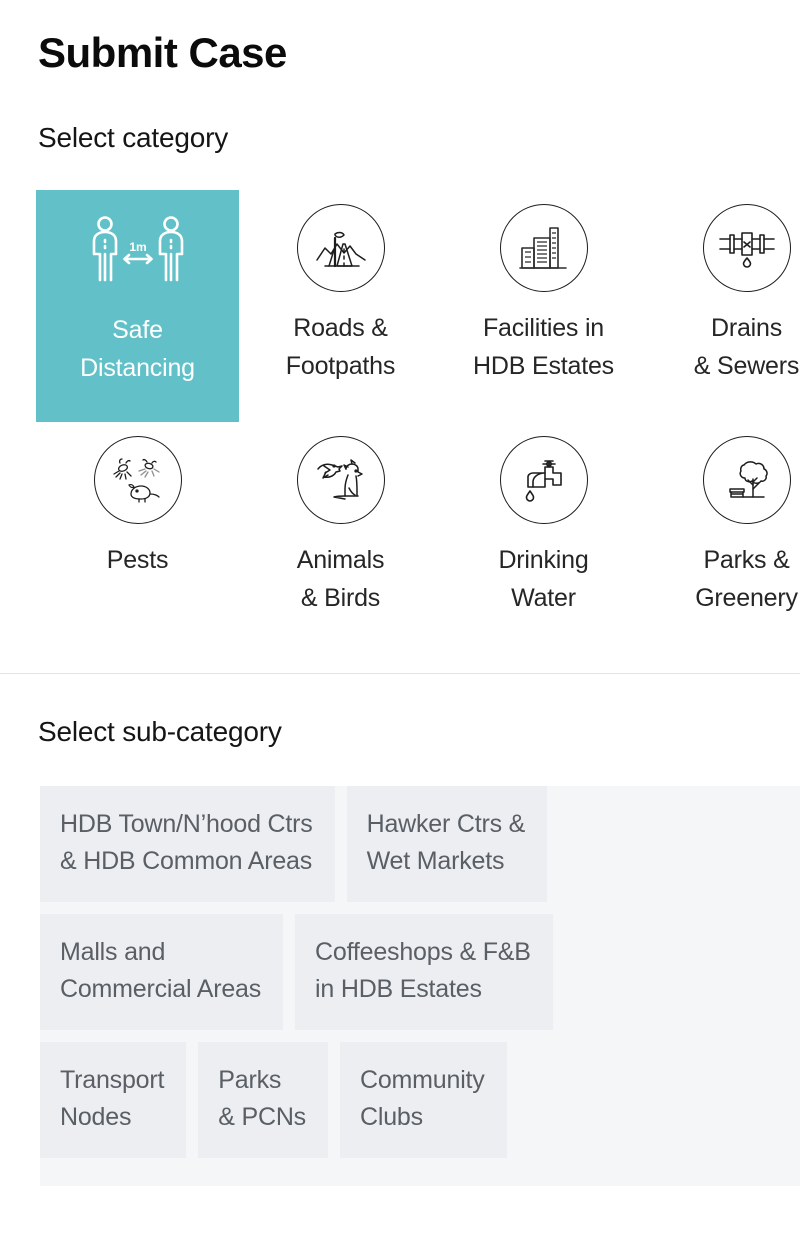 This screenshot has width=800, height=1247. I want to click on drinking-water-icon, so click(543, 480).